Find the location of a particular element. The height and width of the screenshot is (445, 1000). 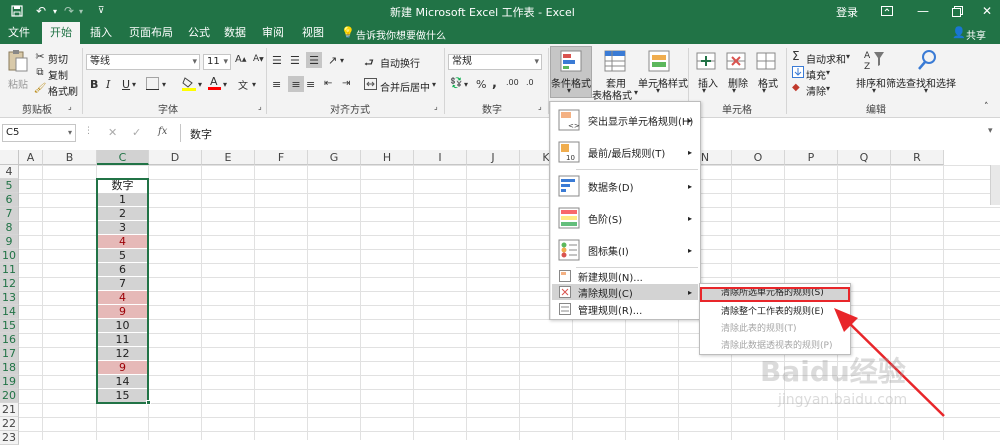

format-cells-icon is located at coordinates (766, 61).